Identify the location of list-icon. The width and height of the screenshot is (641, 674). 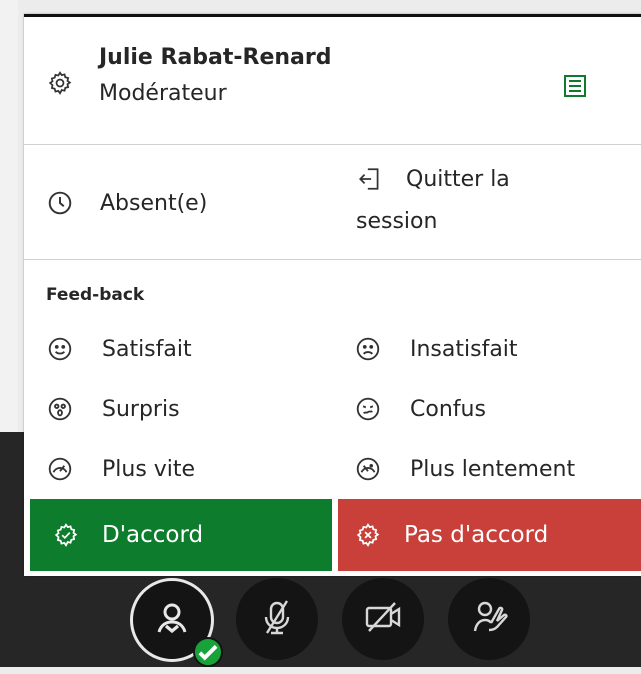
(575, 88).